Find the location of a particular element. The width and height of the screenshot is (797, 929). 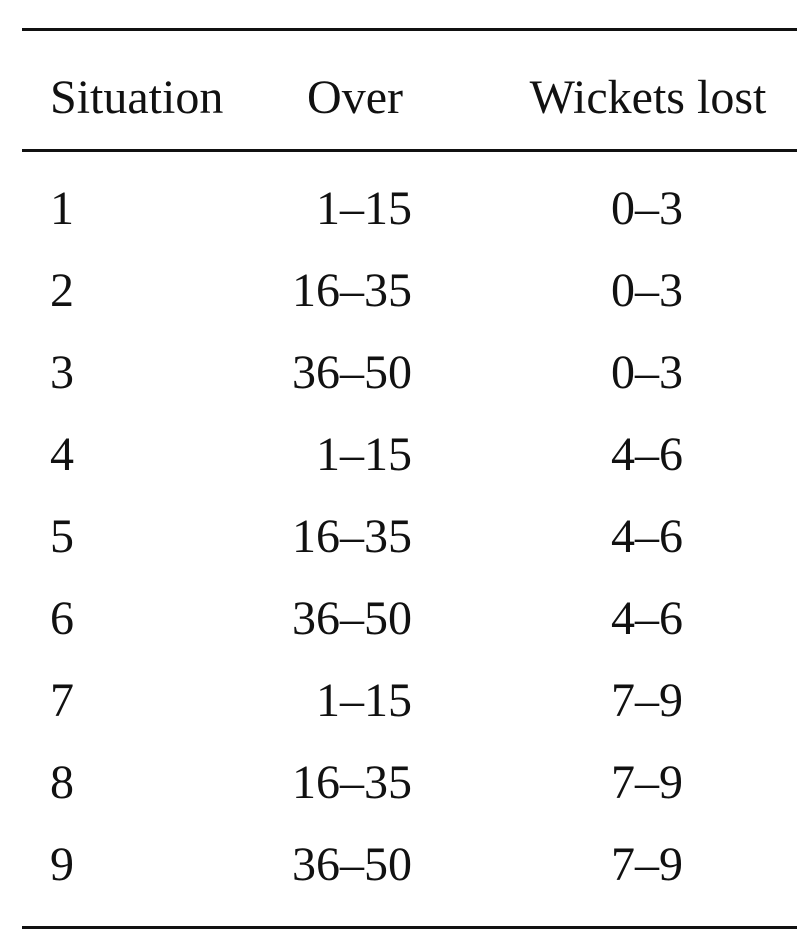

cell-situation: 6 is located at coordinates (62, 618).